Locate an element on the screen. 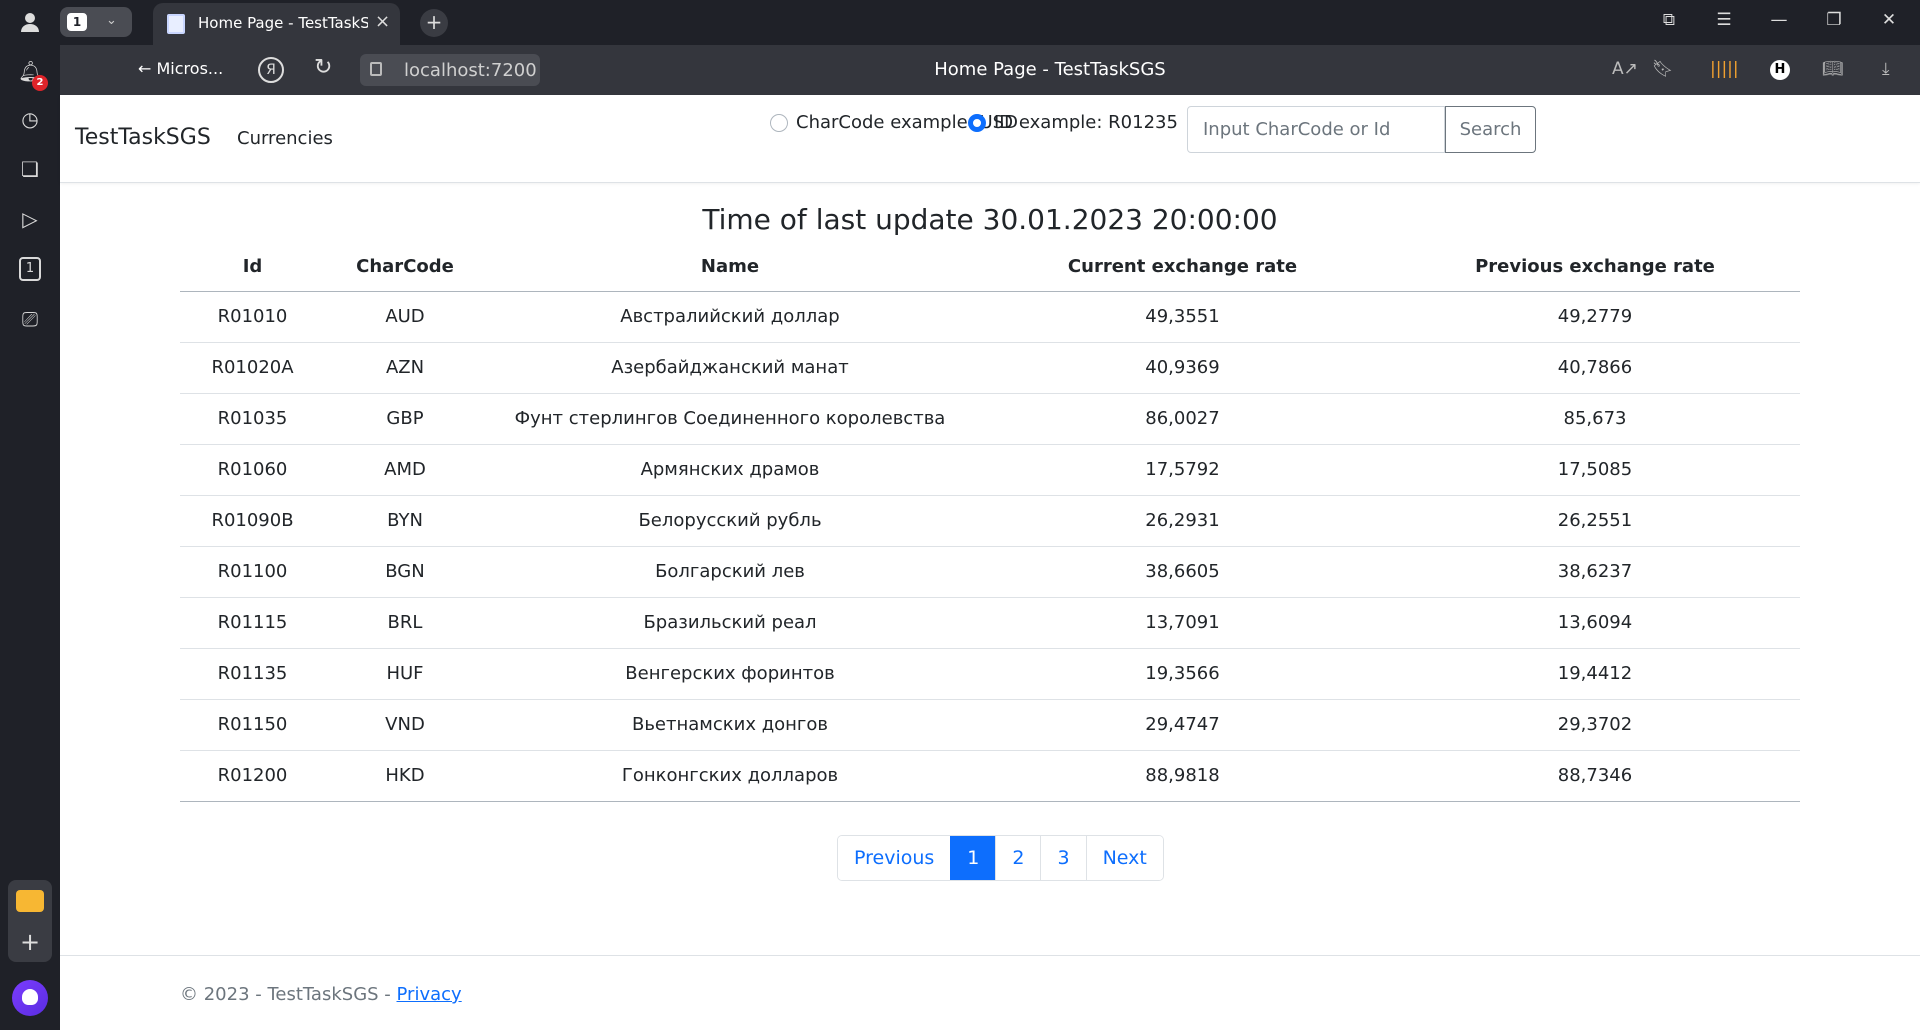 The width and height of the screenshot is (1920, 1030). nav-link-currencies: Currencies is located at coordinates (285, 138).